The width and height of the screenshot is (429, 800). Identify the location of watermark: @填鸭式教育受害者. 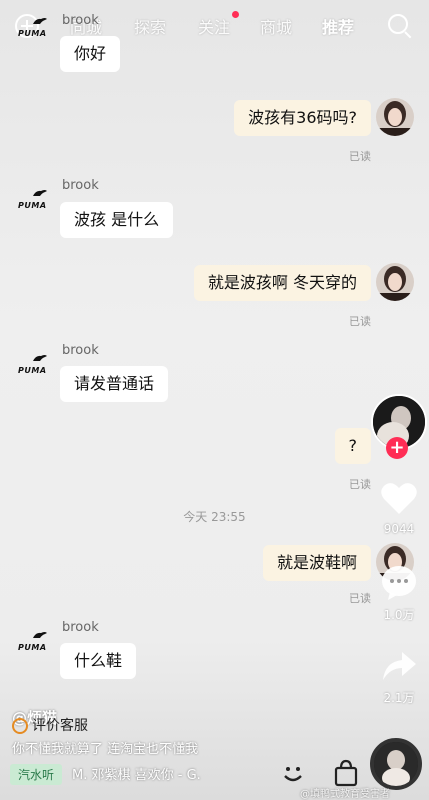
(345, 794).